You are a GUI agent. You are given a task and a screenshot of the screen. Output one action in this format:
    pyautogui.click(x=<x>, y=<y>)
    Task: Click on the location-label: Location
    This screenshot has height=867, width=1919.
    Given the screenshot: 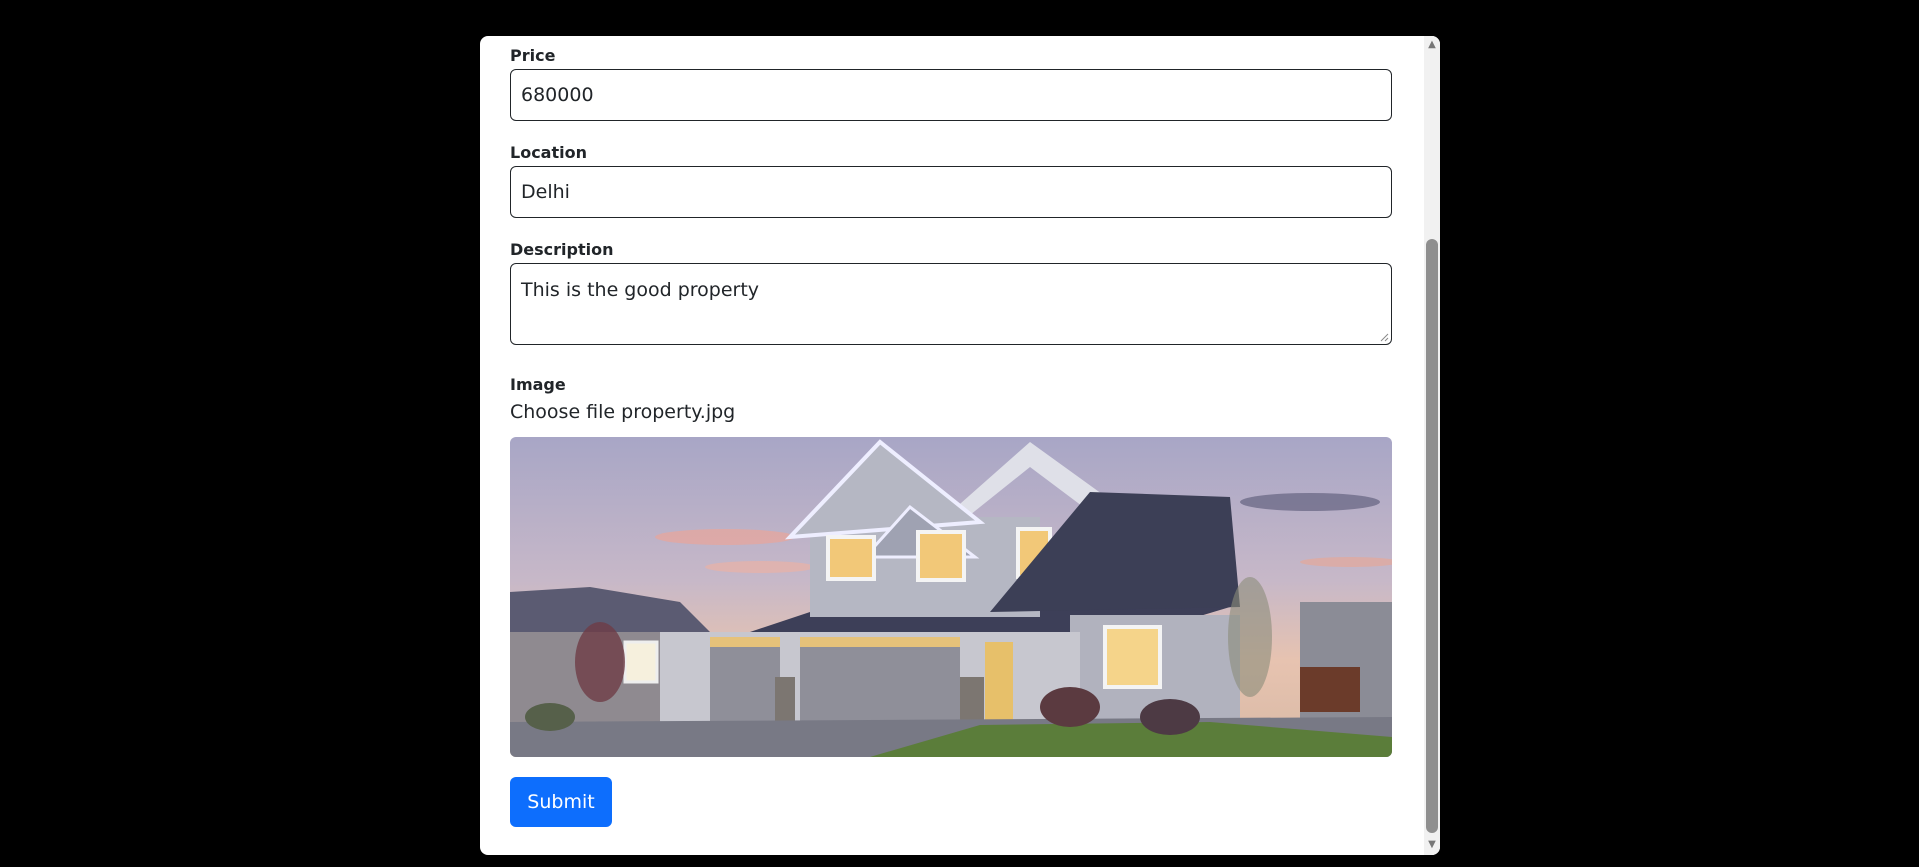 What is the action you would take?
    pyautogui.click(x=548, y=152)
    